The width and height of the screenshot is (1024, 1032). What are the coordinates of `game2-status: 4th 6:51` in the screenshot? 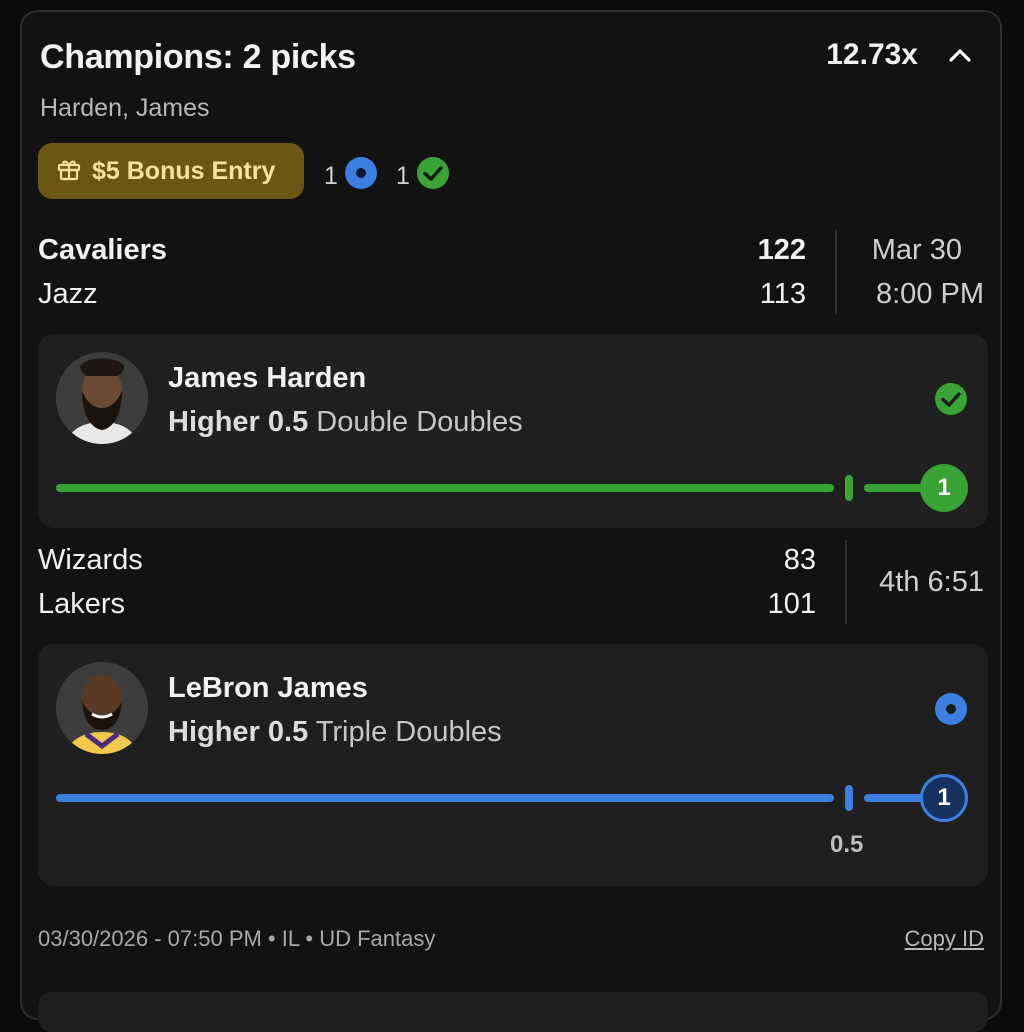 It's located at (931, 582).